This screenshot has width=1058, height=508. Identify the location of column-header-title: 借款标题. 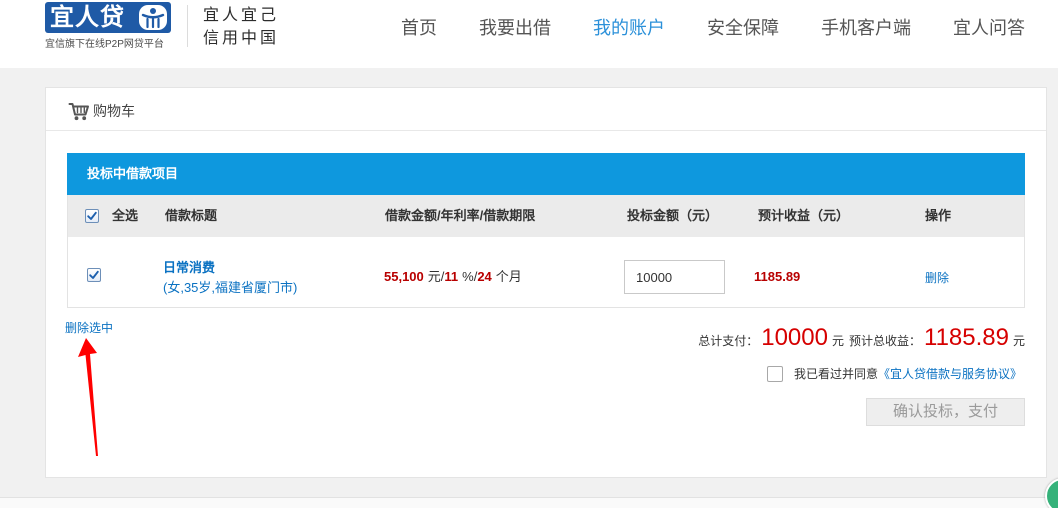
(191, 215).